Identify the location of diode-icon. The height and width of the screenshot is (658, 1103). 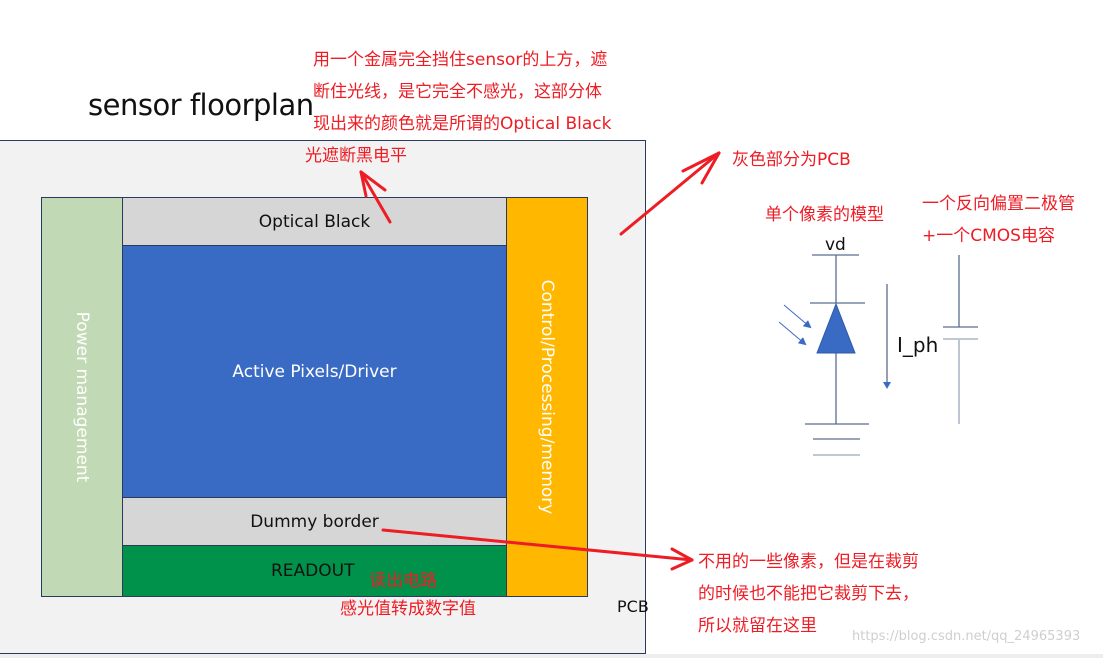
(836, 328).